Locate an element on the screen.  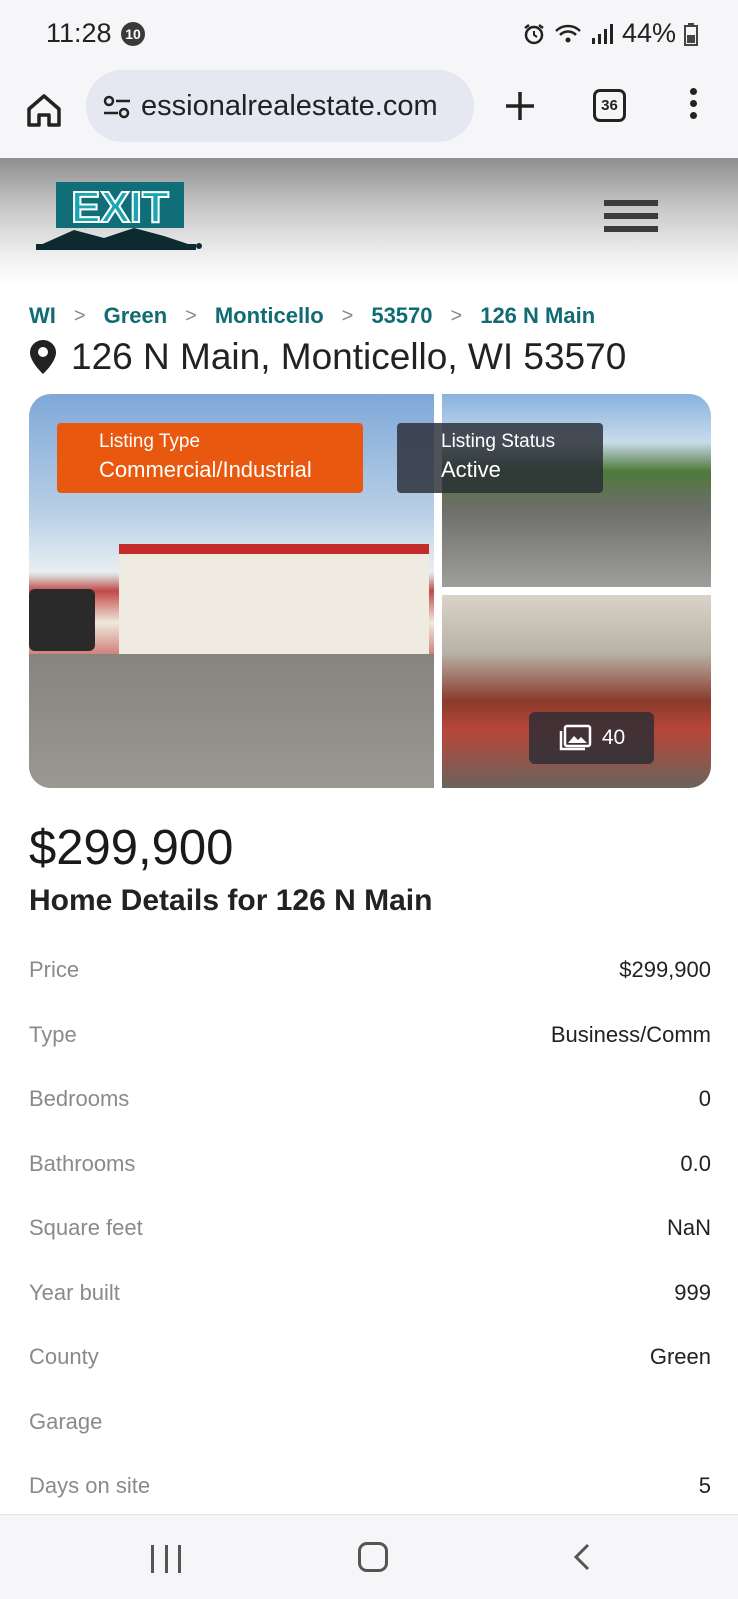
detail-label: County is located at coordinates (64, 1357).